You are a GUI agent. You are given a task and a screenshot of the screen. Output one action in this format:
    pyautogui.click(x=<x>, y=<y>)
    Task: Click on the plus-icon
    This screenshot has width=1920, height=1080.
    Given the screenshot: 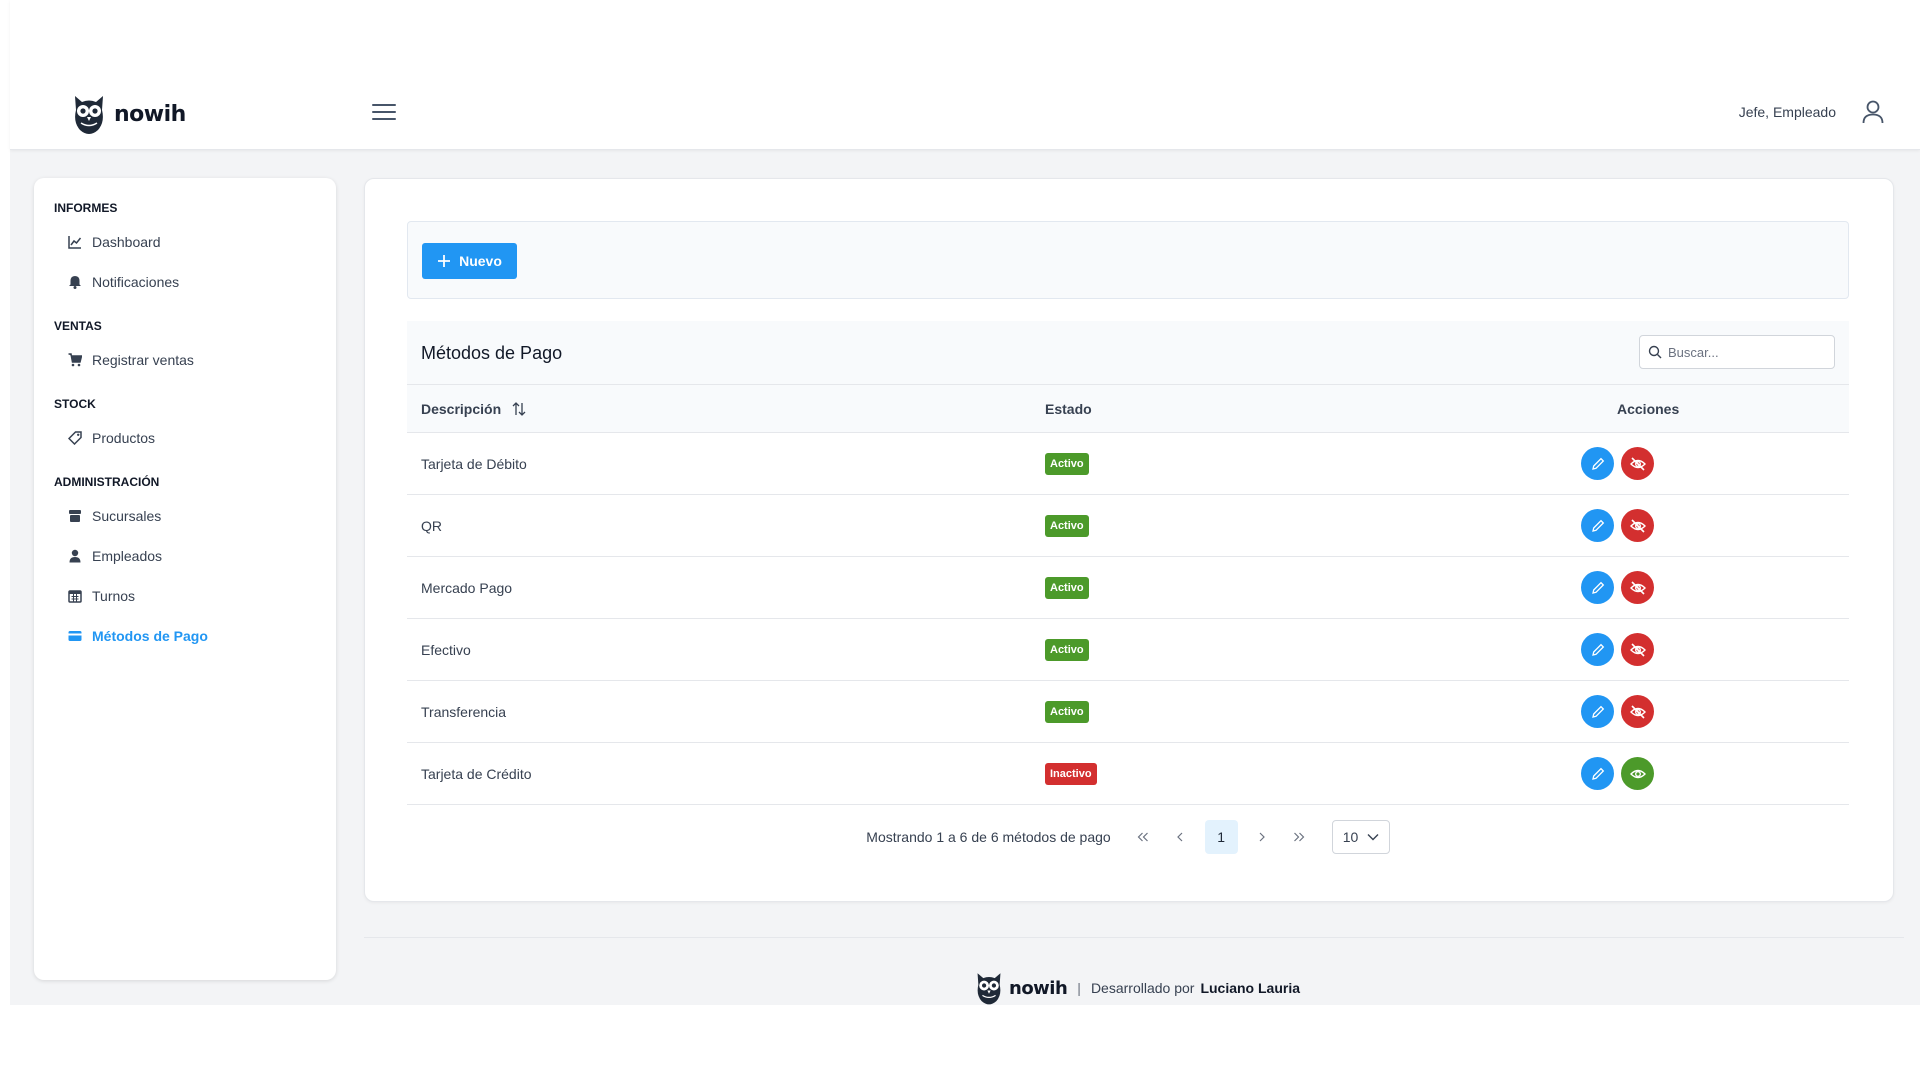 What is the action you would take?
    pyautogui.click(x=444, y=261)
    